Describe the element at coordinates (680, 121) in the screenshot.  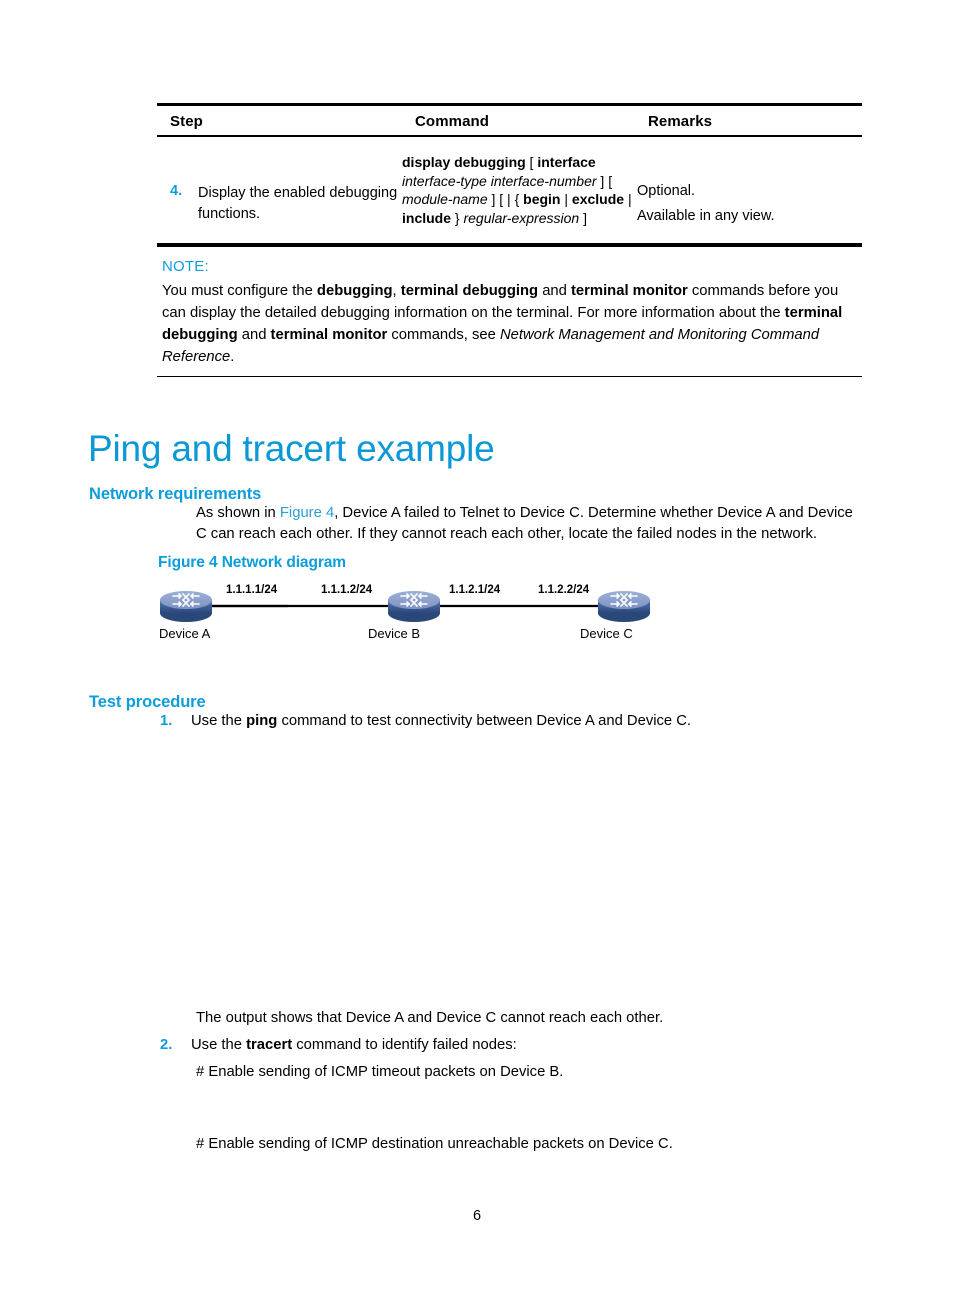
I see `table-header-remarks: Remarks` at that location.